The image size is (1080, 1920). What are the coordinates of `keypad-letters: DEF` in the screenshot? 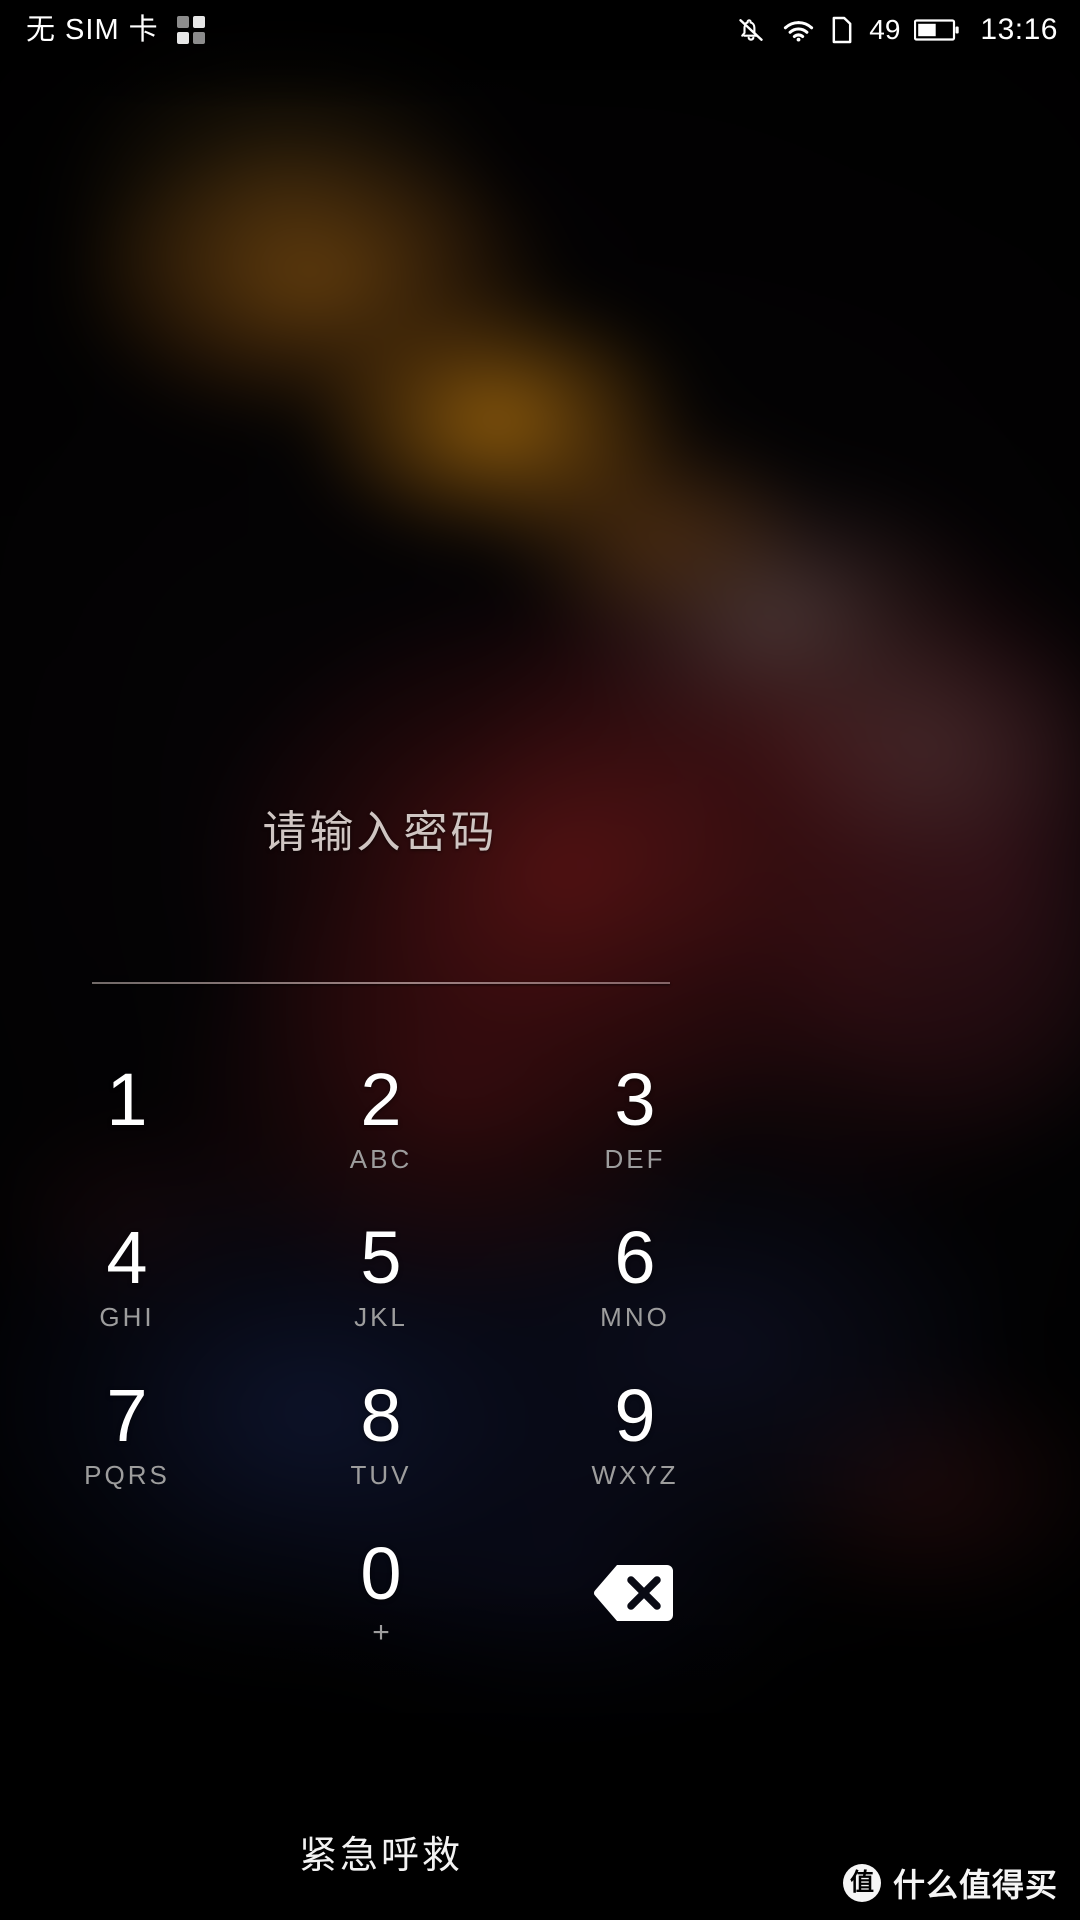 It's located at (635, 1159).